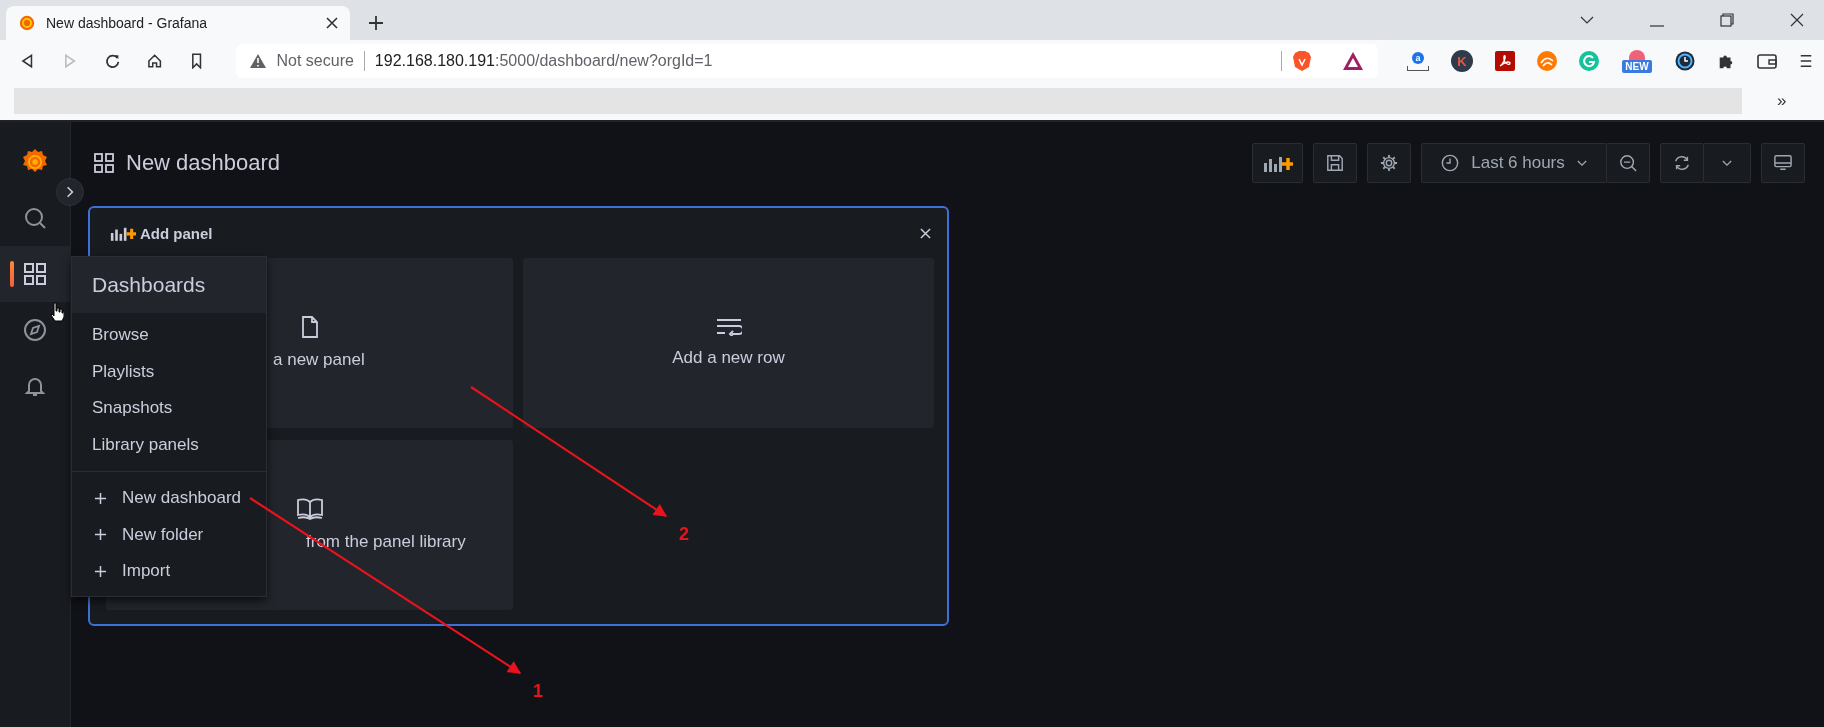 This screenshot has width=1824, height=727. Describe the element at coordinates (57, 312) in the screenshot. I see `hand-cursor-icon` at that location.